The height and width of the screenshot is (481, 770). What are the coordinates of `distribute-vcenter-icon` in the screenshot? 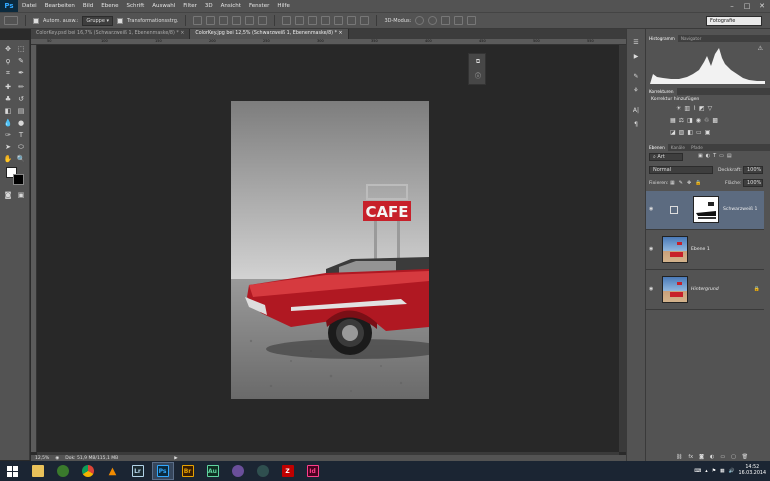 It's located at (300, 20).